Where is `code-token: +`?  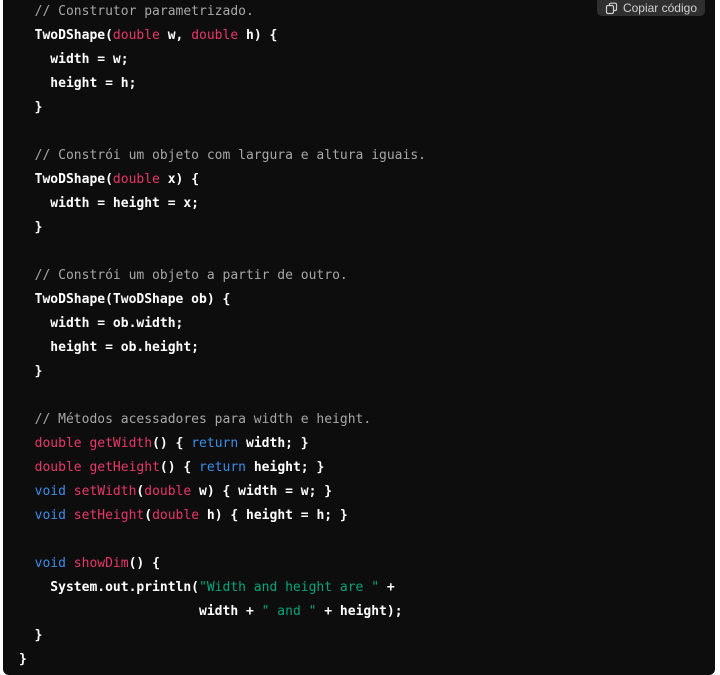 code-token: + is located at coordinates (387, 587).